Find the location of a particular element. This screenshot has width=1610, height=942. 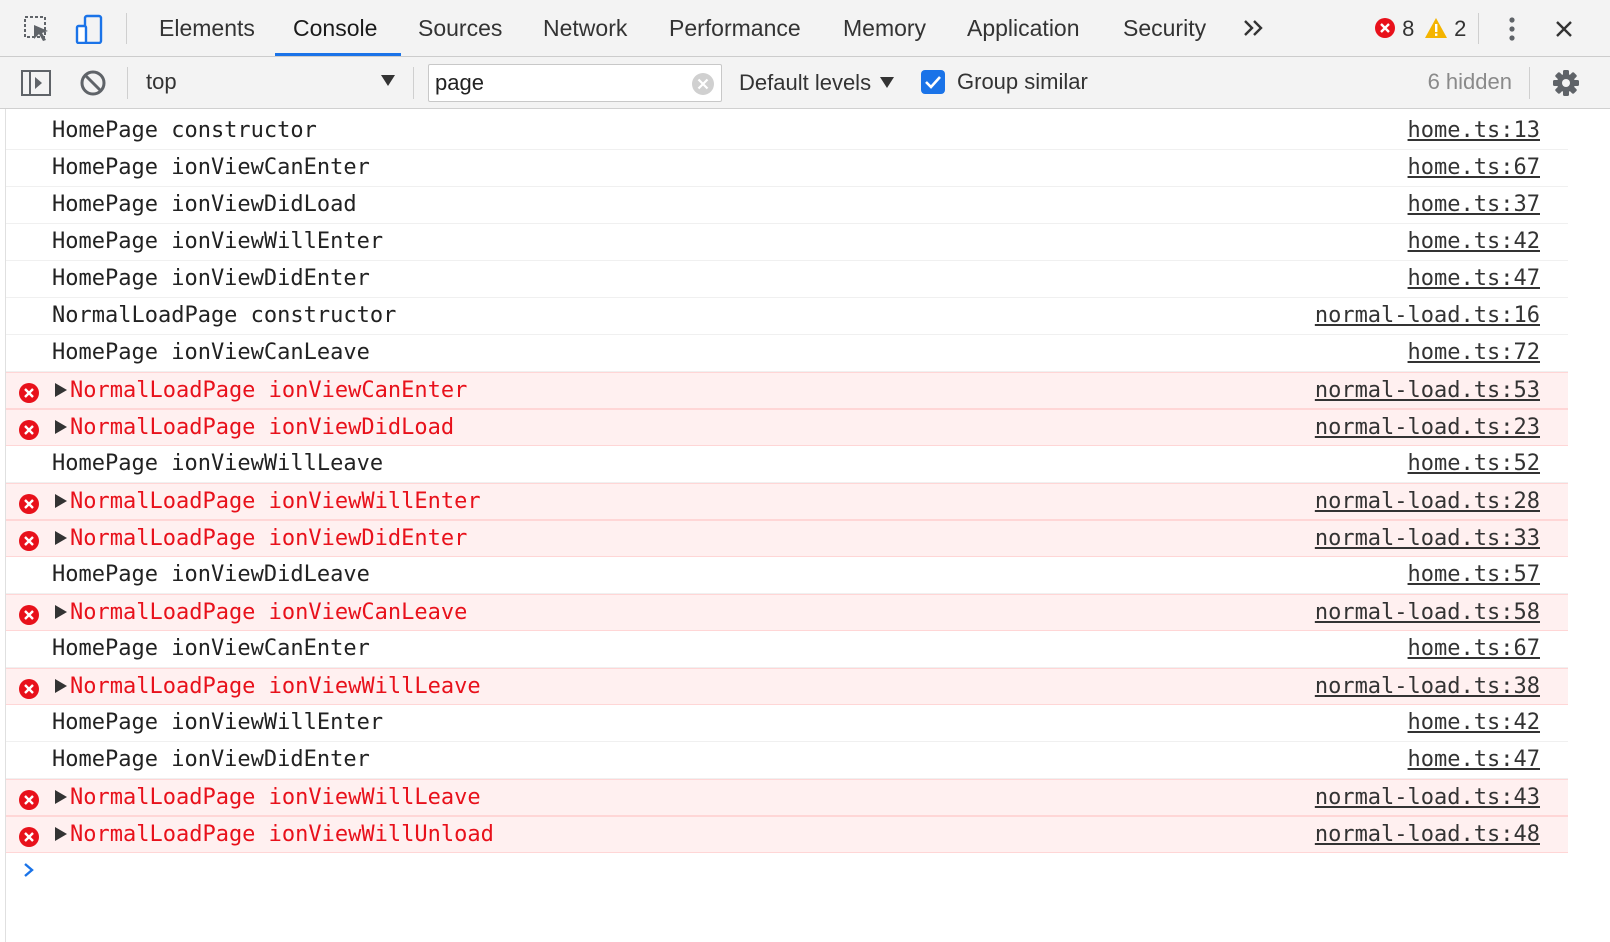

tab-security: Security is located at coordinates (1164, 28).